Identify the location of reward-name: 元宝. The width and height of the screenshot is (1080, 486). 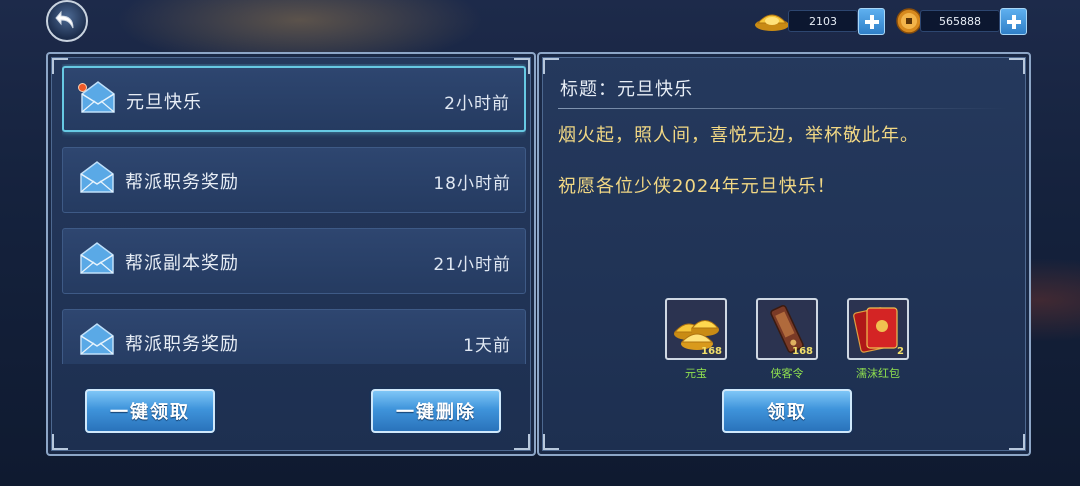
(696, 373).